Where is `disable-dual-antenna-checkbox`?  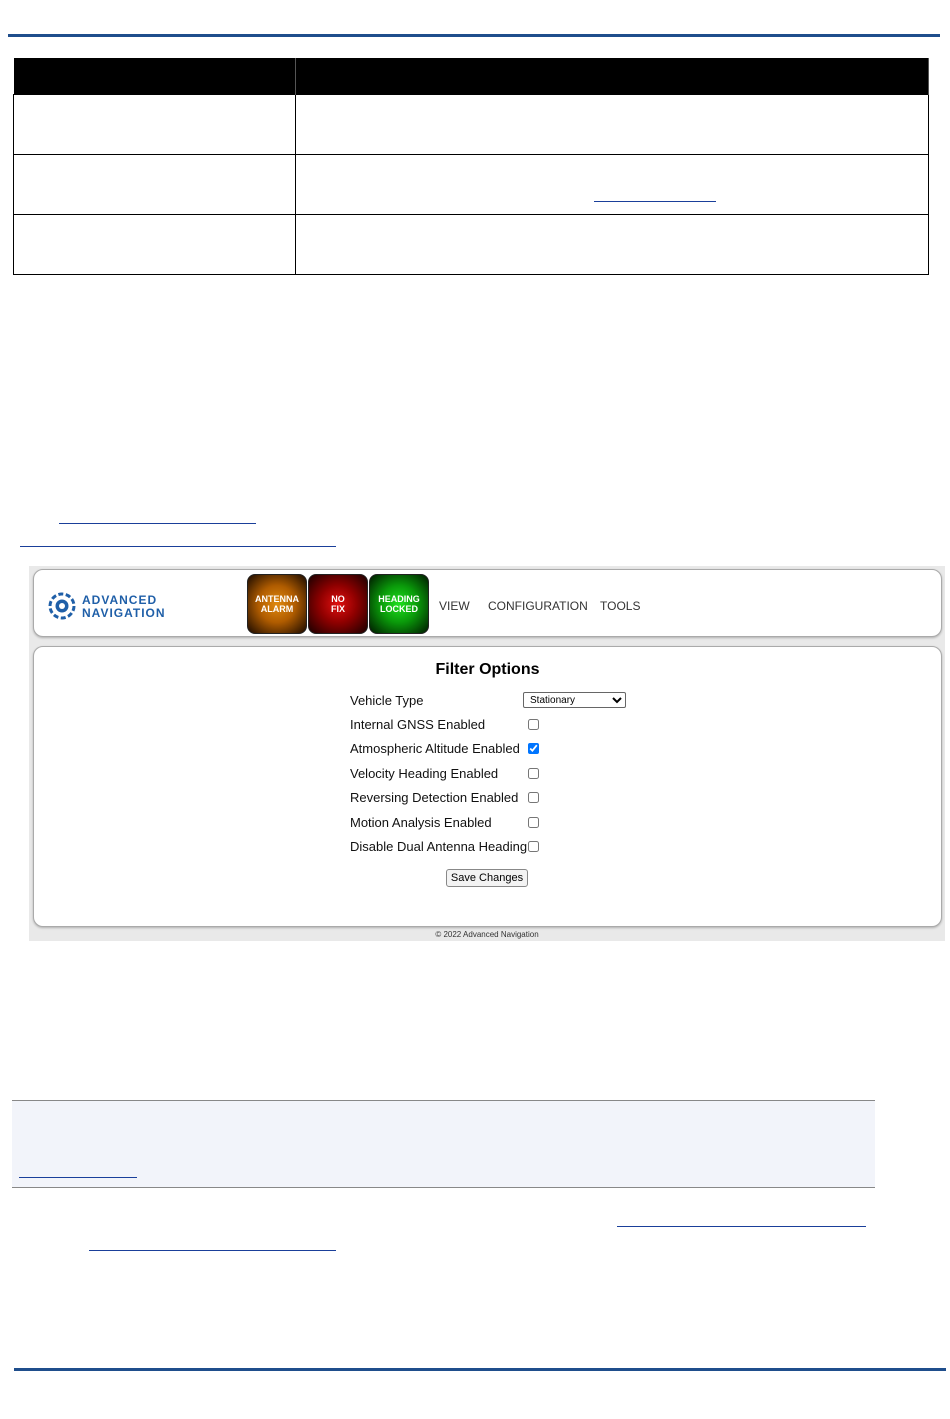 disable-dual-antenna-checkbox is located at coordinates (533, 846).